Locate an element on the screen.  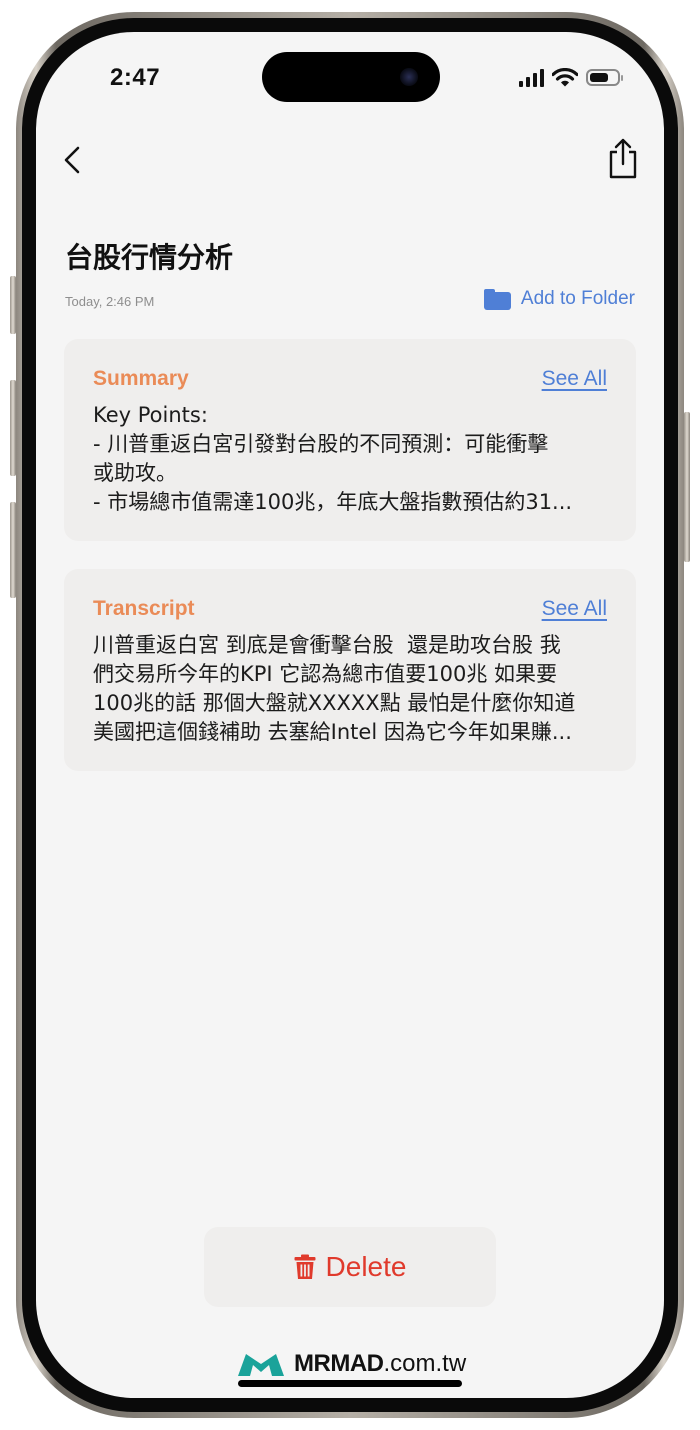
volume-up-button is located at coordinates (13, 428).